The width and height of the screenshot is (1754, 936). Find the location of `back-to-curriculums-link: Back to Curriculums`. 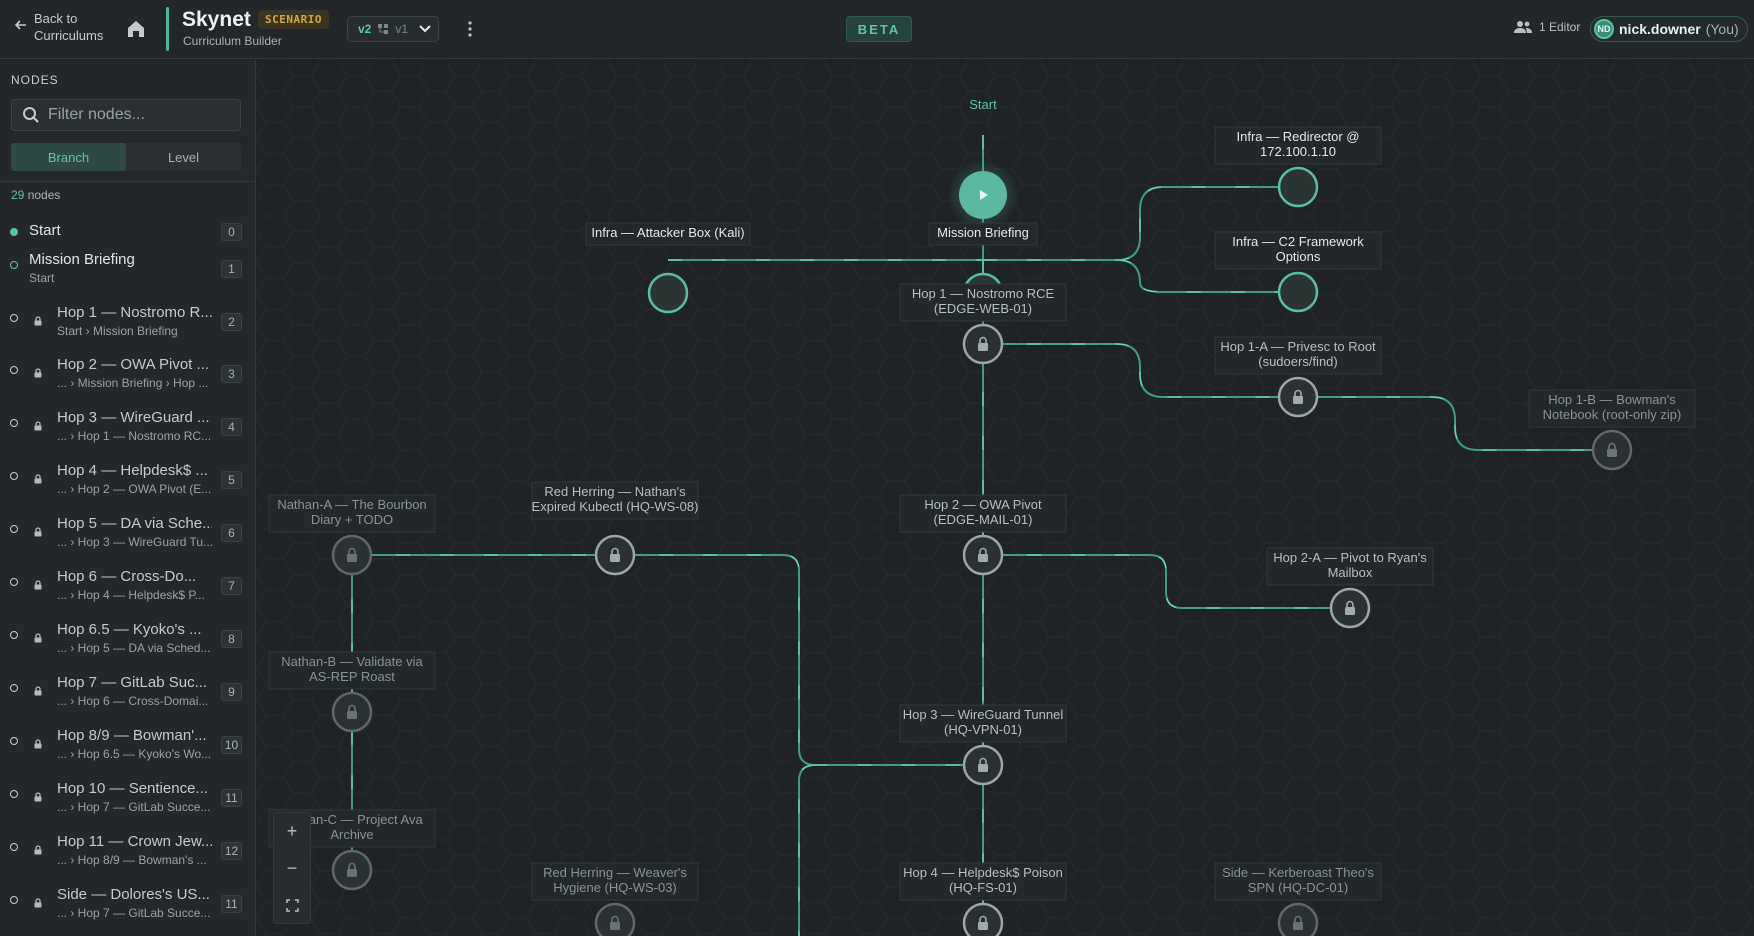

back-to-curriculums-link: Back to Curriculums is located at coordinates (64, 27).